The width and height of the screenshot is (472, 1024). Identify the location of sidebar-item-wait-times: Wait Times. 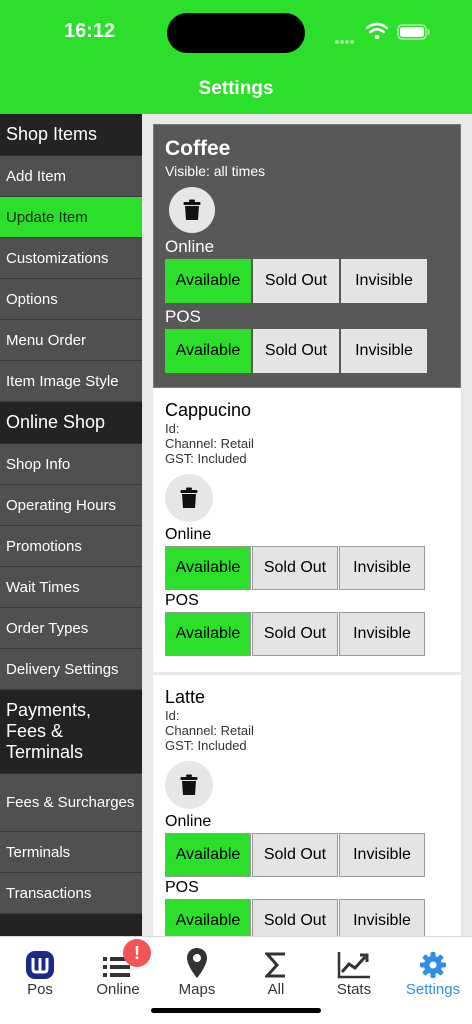
(71, 587).